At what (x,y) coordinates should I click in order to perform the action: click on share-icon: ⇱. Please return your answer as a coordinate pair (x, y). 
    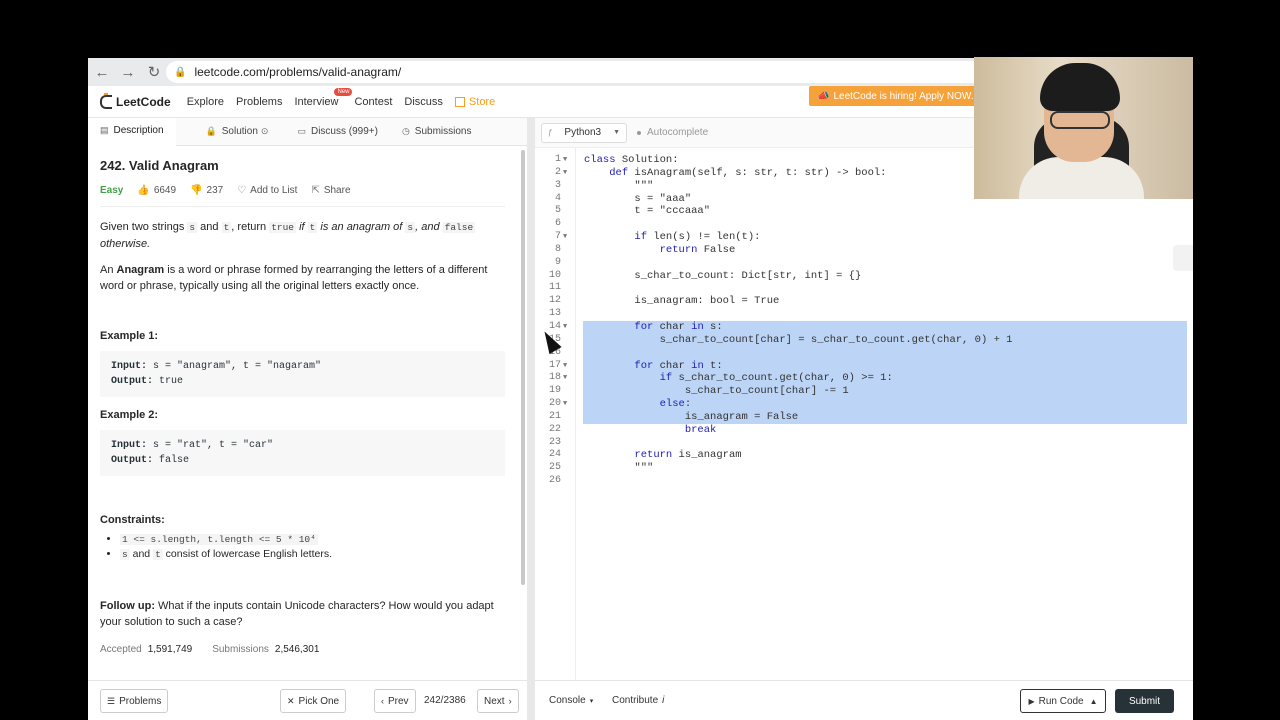
    Looking at the image, I should click on (315, 190).